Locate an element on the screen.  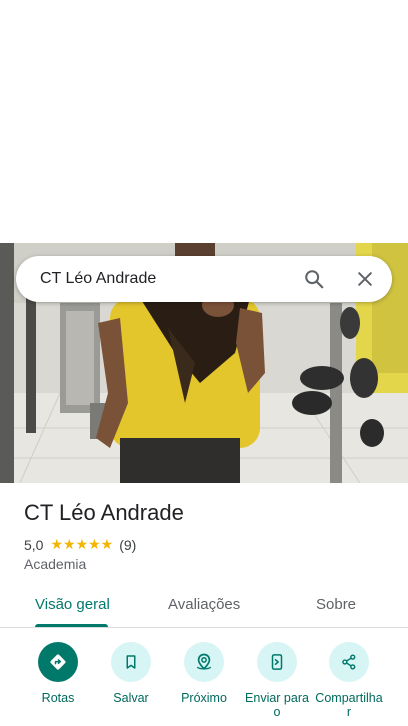
place-title: CT Léo Andrade is located at coordinates (104, 512).